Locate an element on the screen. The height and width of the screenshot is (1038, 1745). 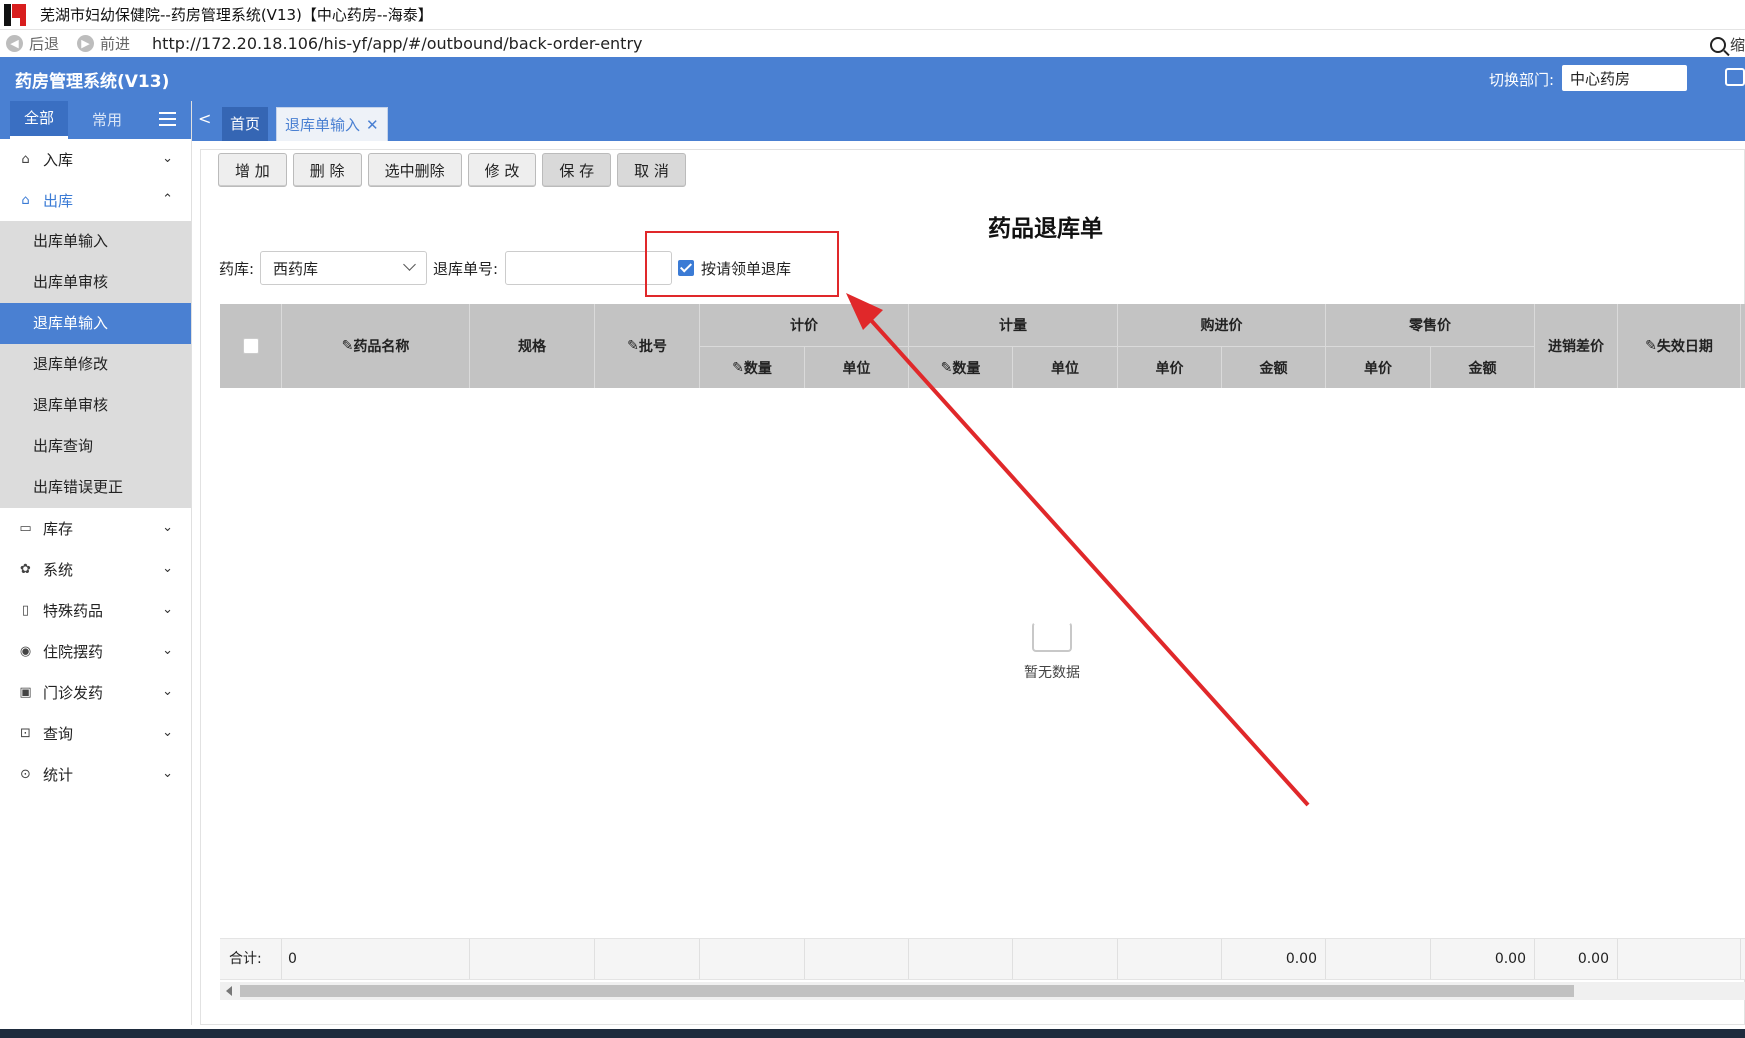
annotation-arrow-line is located at coordinates (1084, 556).